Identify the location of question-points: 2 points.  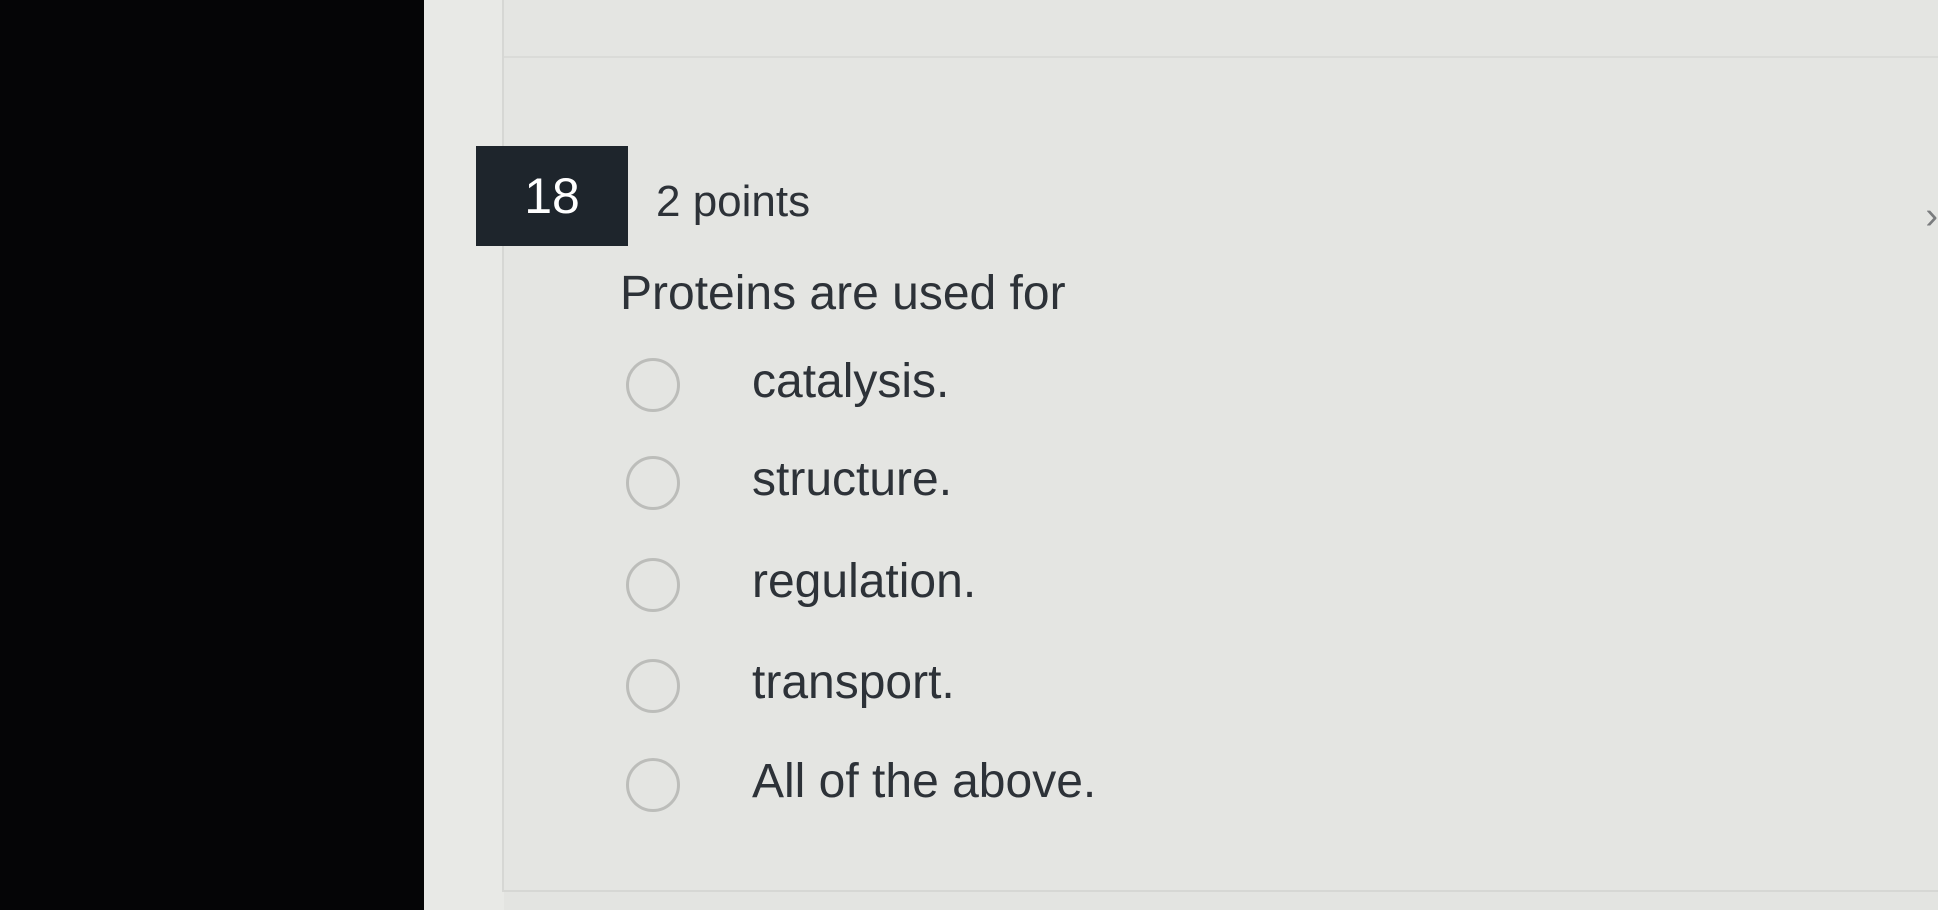
(733, 201).